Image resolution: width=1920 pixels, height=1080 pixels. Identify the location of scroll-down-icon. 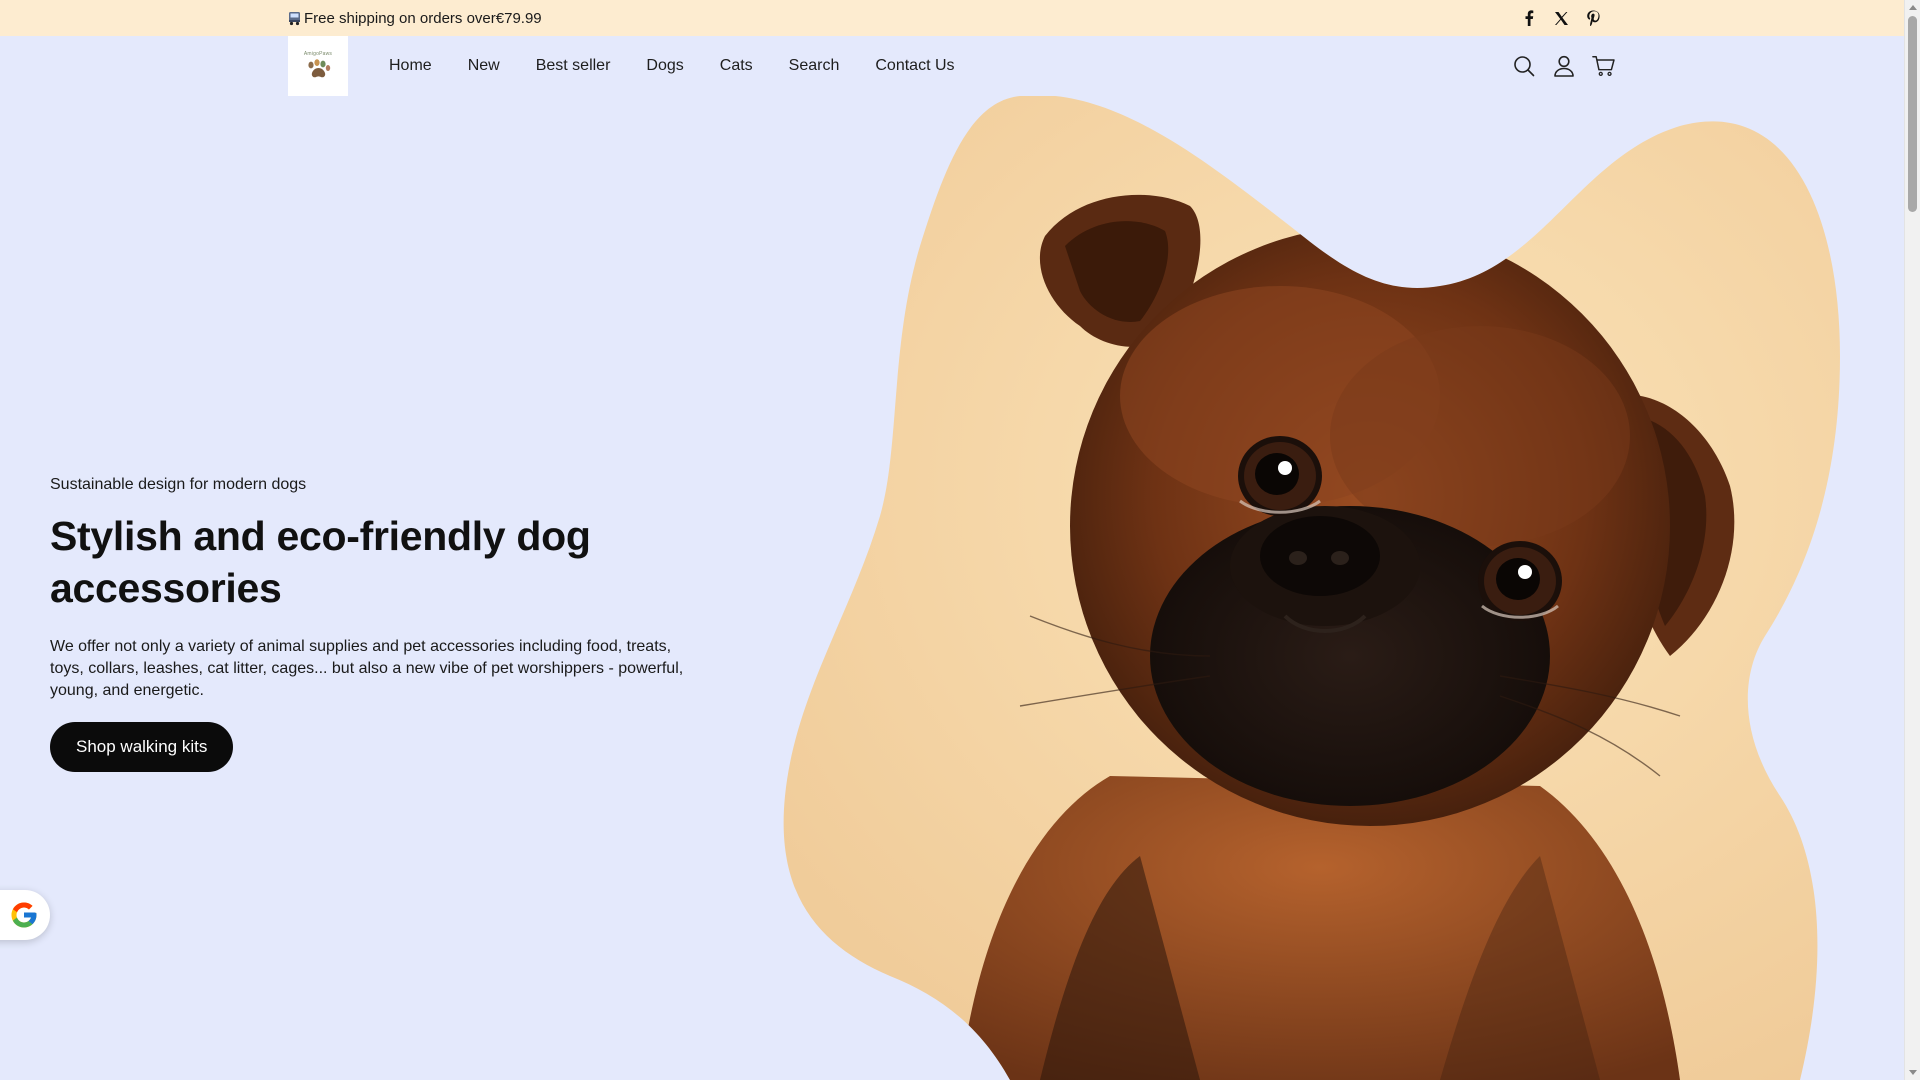
(1913, 1072).